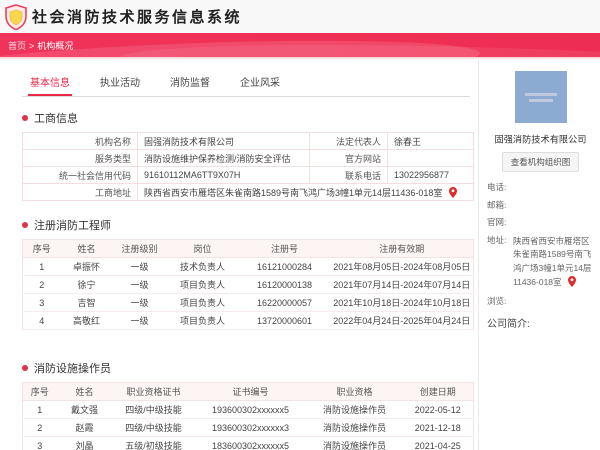 Image resolution: width=600 pixels, height=450 pixels. Describe the element at coordinates (402, 248) in the screenshot. I see `column-header: 注册有效期` at that location.